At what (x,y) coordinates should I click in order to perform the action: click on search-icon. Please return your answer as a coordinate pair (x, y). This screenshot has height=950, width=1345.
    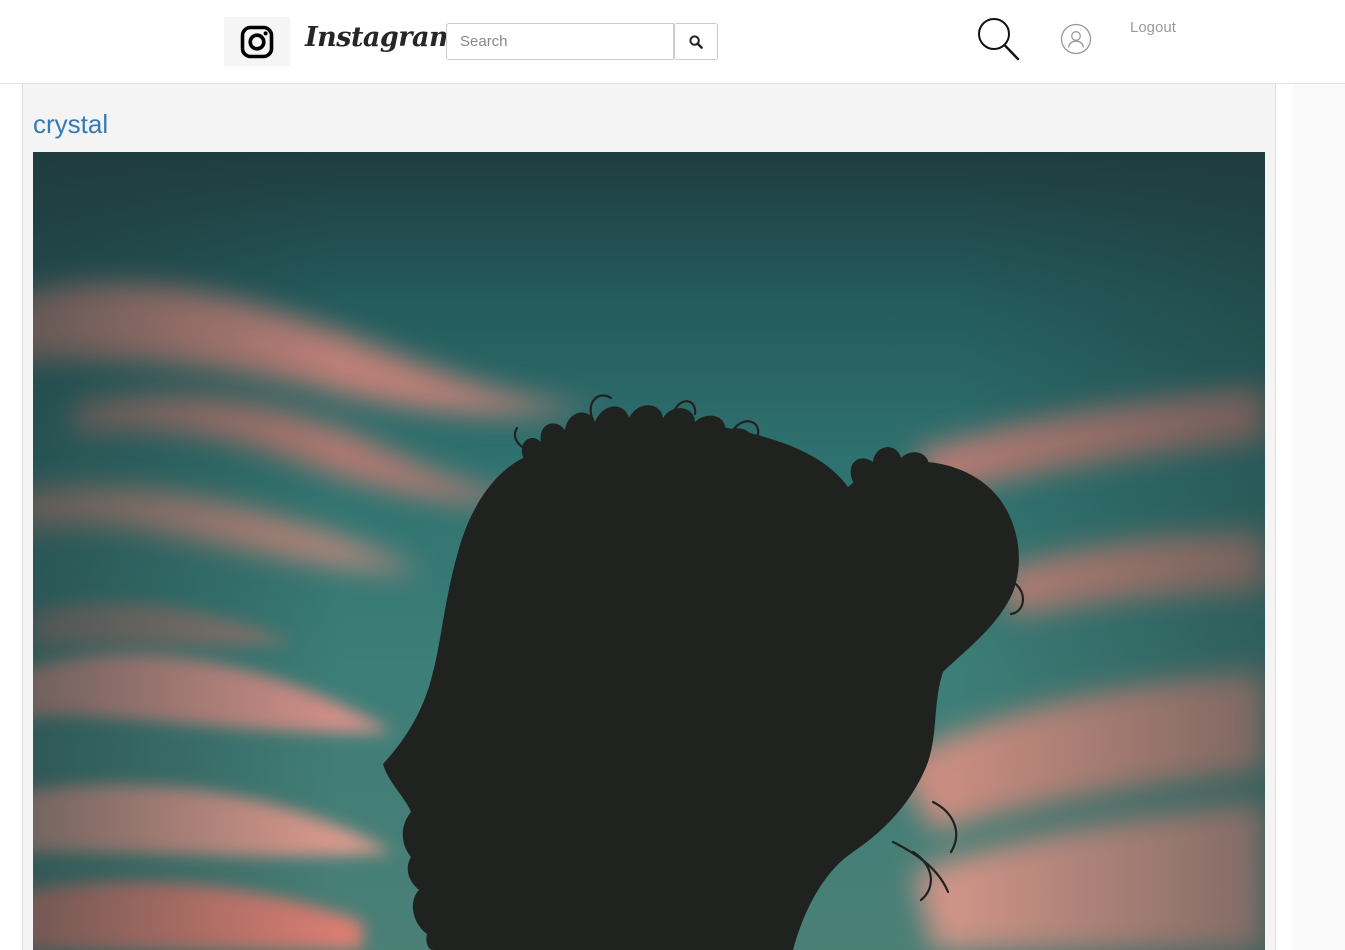
    Looking at the image, I should click on (696, 41).